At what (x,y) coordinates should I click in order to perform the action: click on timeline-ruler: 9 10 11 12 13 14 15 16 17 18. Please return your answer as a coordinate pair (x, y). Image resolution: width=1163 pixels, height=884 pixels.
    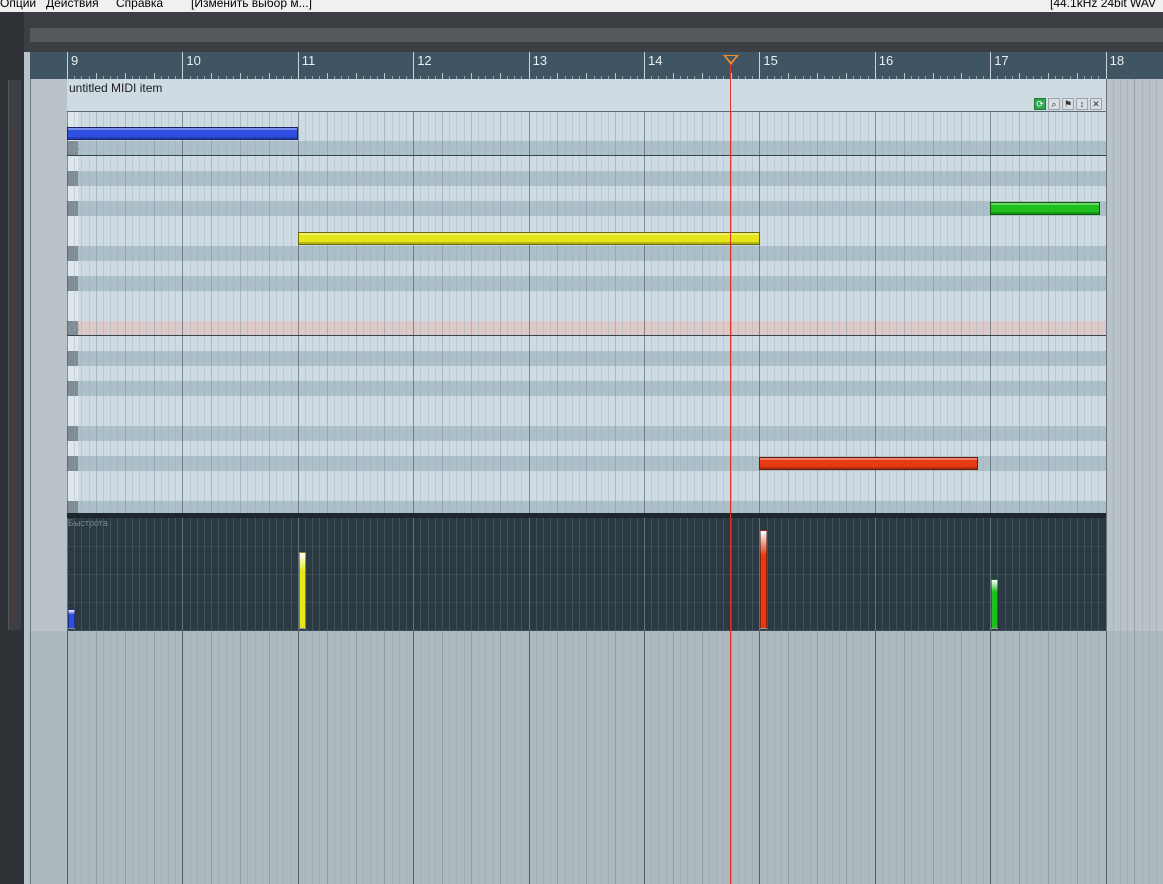
    Looking at the image, I should click on (596, 65).